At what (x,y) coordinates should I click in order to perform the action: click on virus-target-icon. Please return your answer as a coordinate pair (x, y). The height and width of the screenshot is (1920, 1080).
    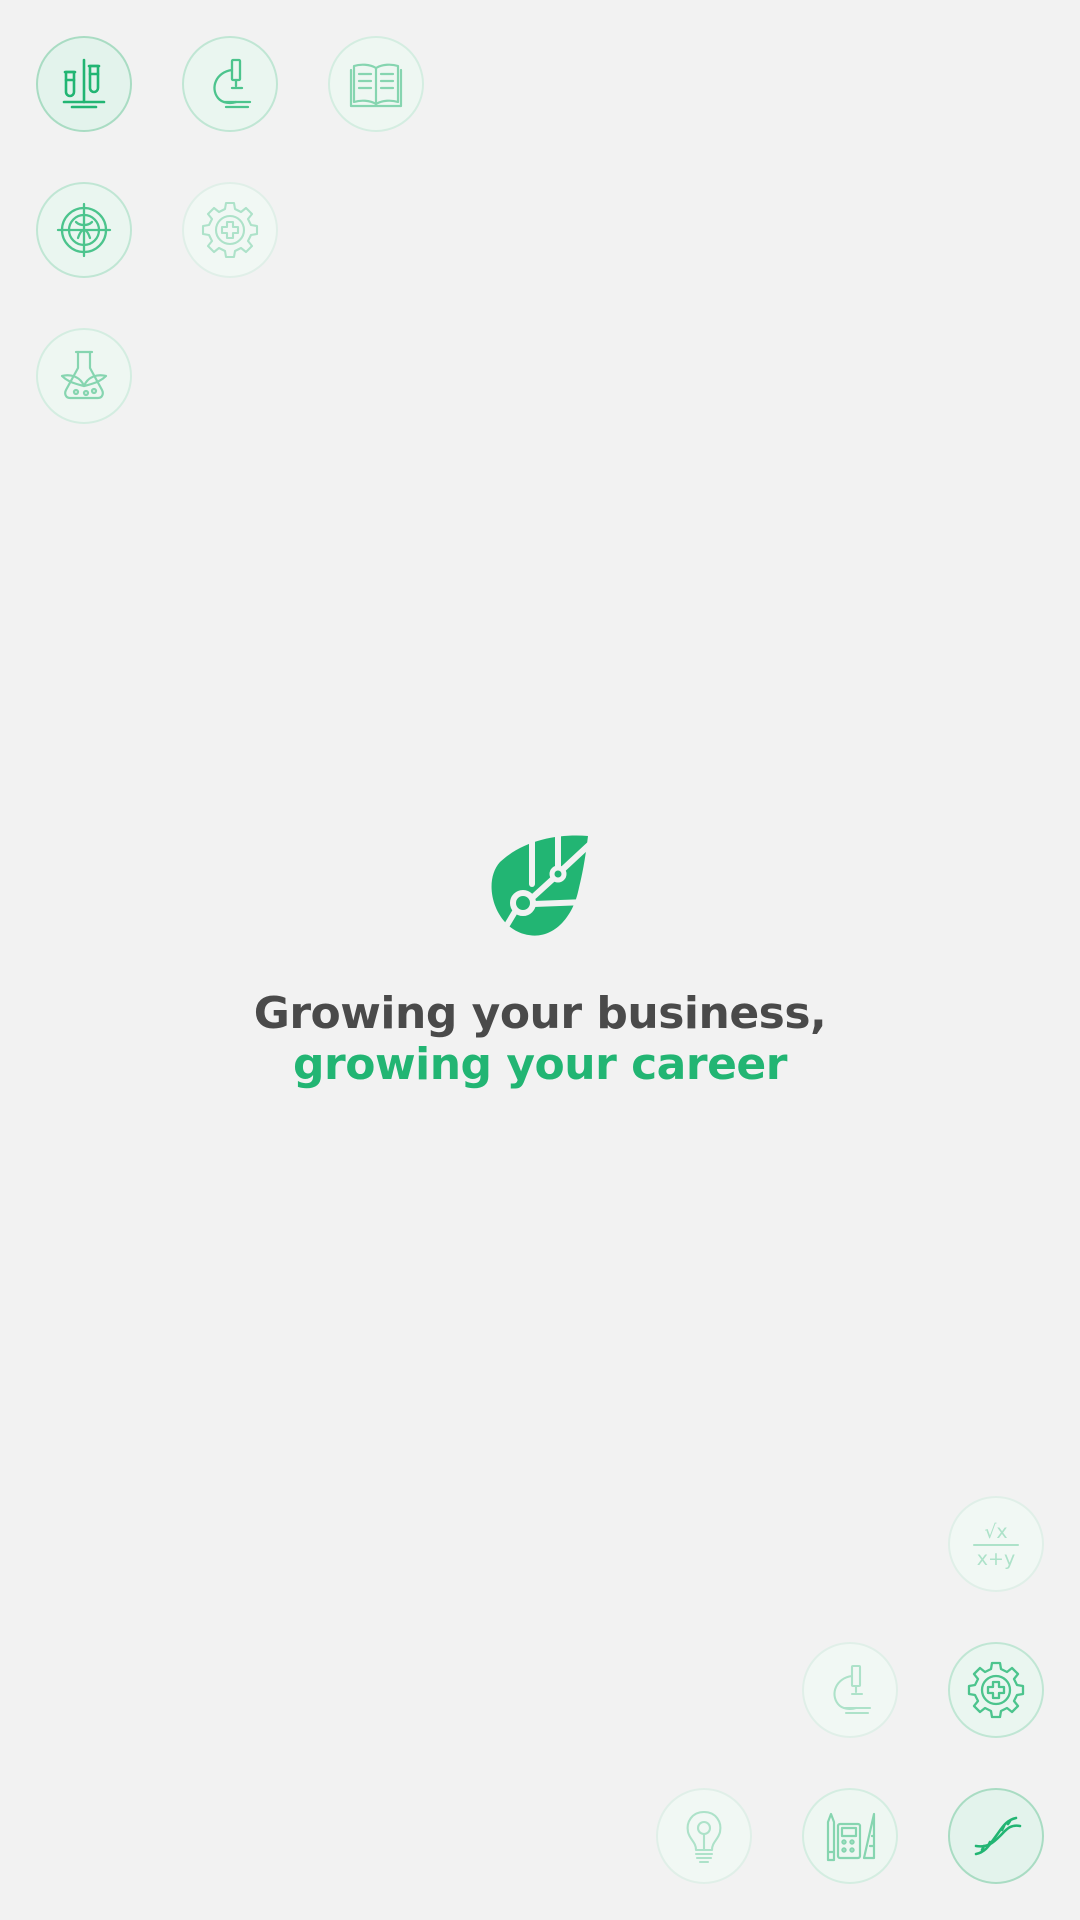
    Looking at the image, I should click on (84, 230).